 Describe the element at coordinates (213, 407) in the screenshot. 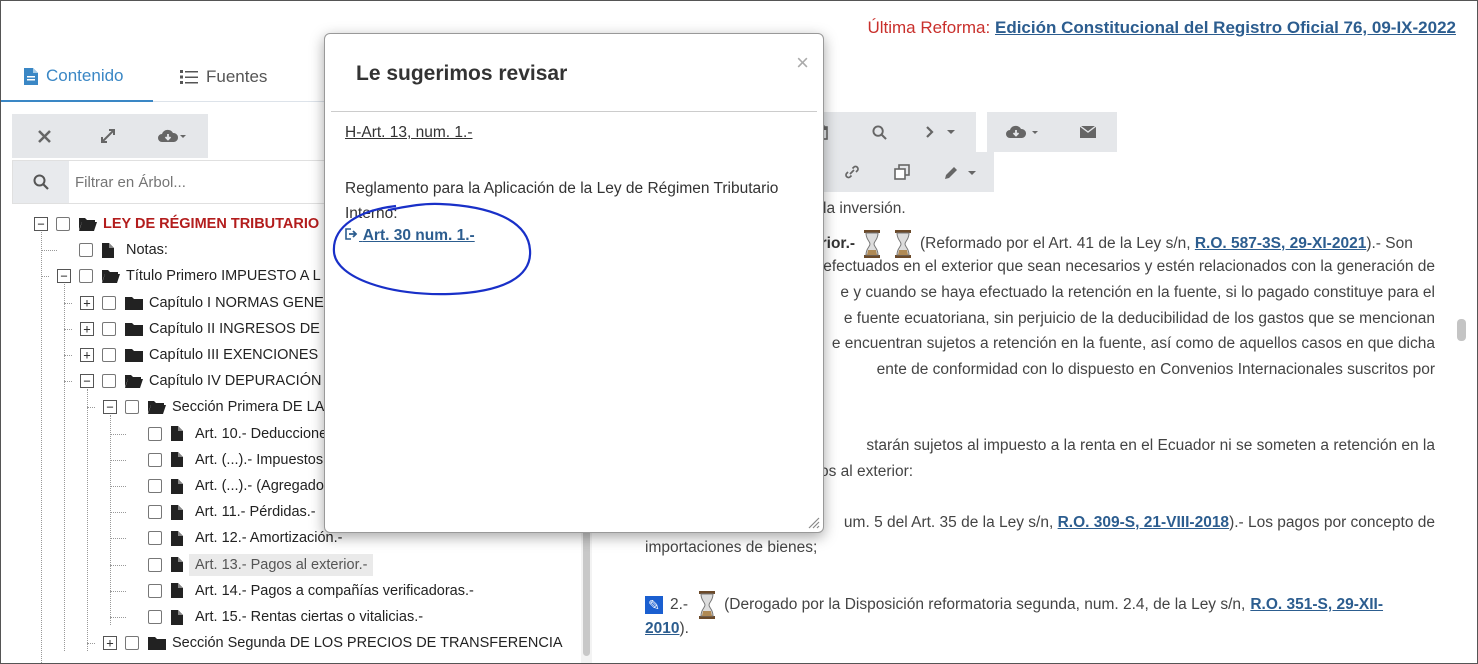

I see `tree-item: − Sección Primera DE LA` at that location.